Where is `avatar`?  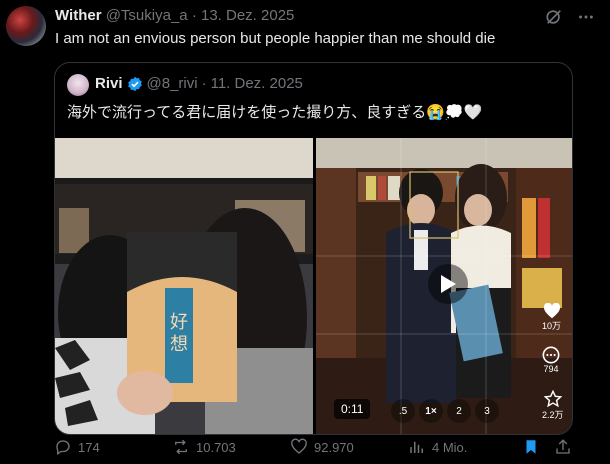 avatar is located at coordinates (26, 26).